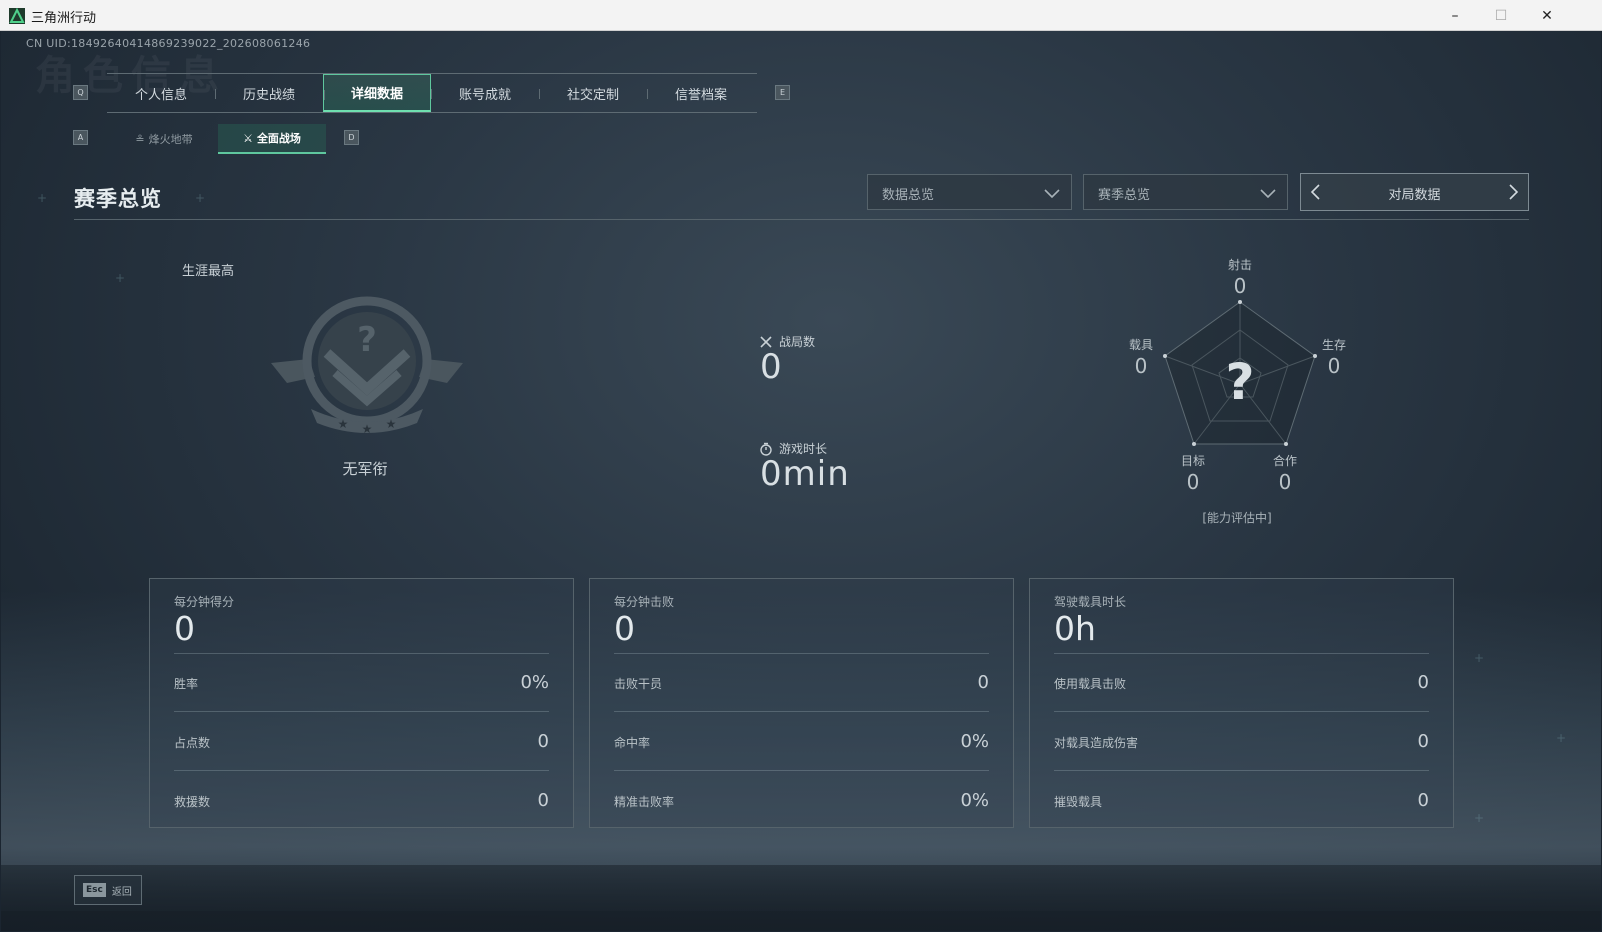  What do you see at coordinates (269, 93) in the screenshot?
I see `tab-match-history: 历史战绩` at bounding box center [269, 93].